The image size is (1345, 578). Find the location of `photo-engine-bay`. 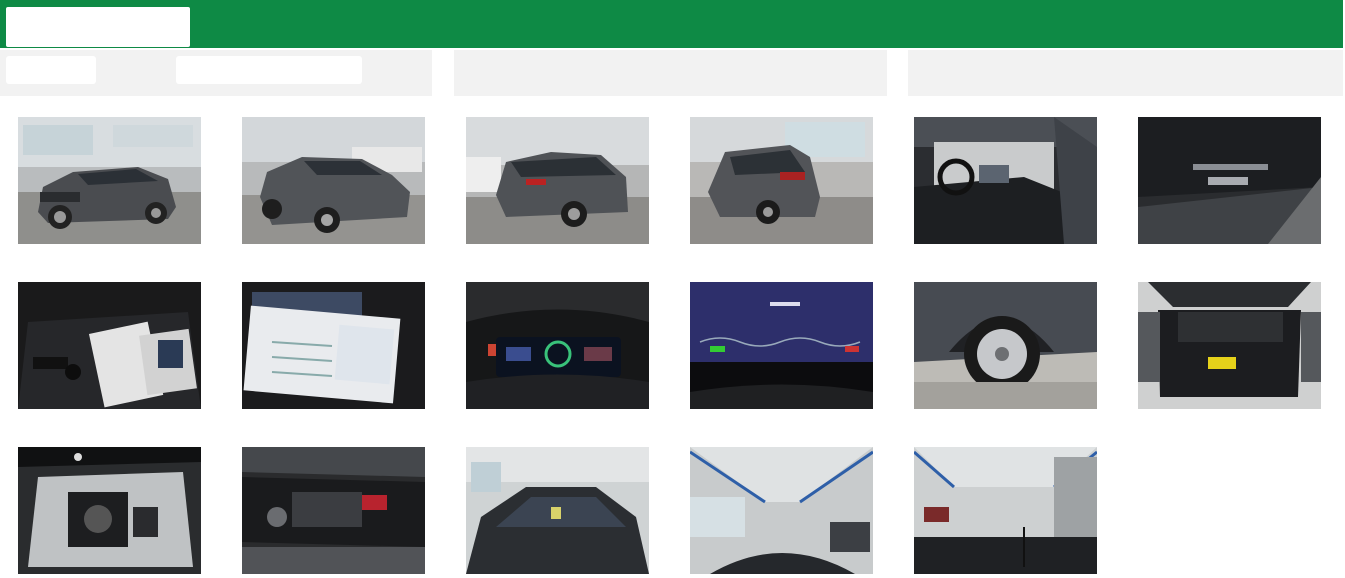

photo-engine-bay is located at coordinates (333, 510).